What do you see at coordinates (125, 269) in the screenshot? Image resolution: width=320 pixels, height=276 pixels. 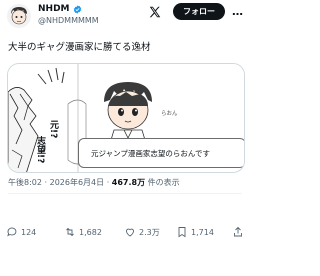 I see `action-bar` at bounding box center [125, 269].